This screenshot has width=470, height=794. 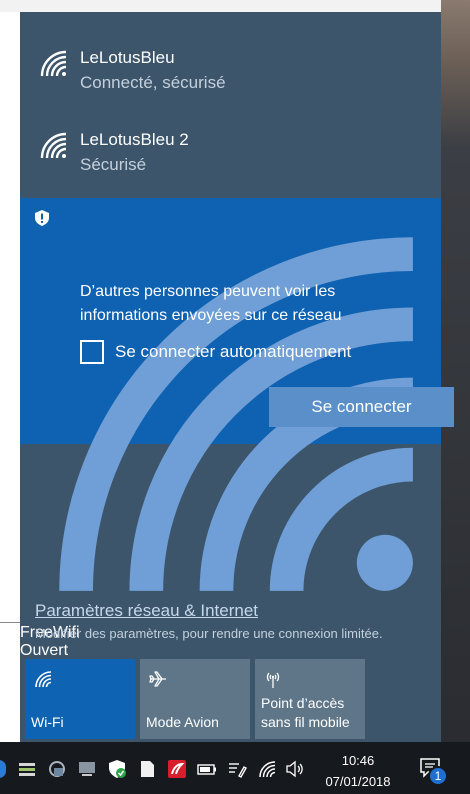 What do you see at coordinates (153, 82) in the screenshot?
I see `network-status: Connecté, sécurisé` at bounding box center [153, 82].